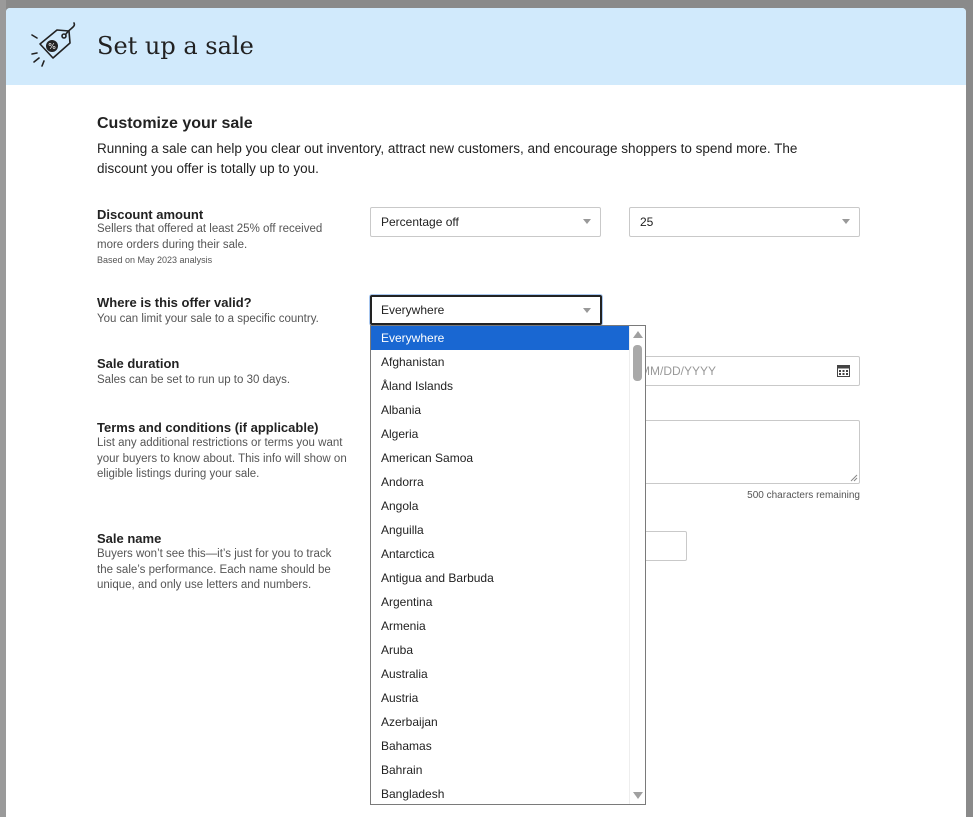 Image resolution: width=973 pixels, height=817 pixels. I want to click on dropdown-option: Anguilla, so click(500, 530).